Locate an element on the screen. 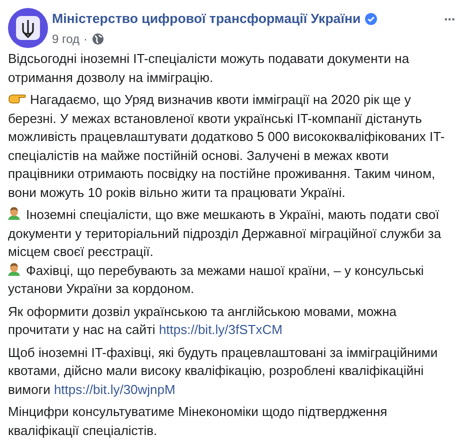  post-time: 9 год is located at coordinates (66, 39).